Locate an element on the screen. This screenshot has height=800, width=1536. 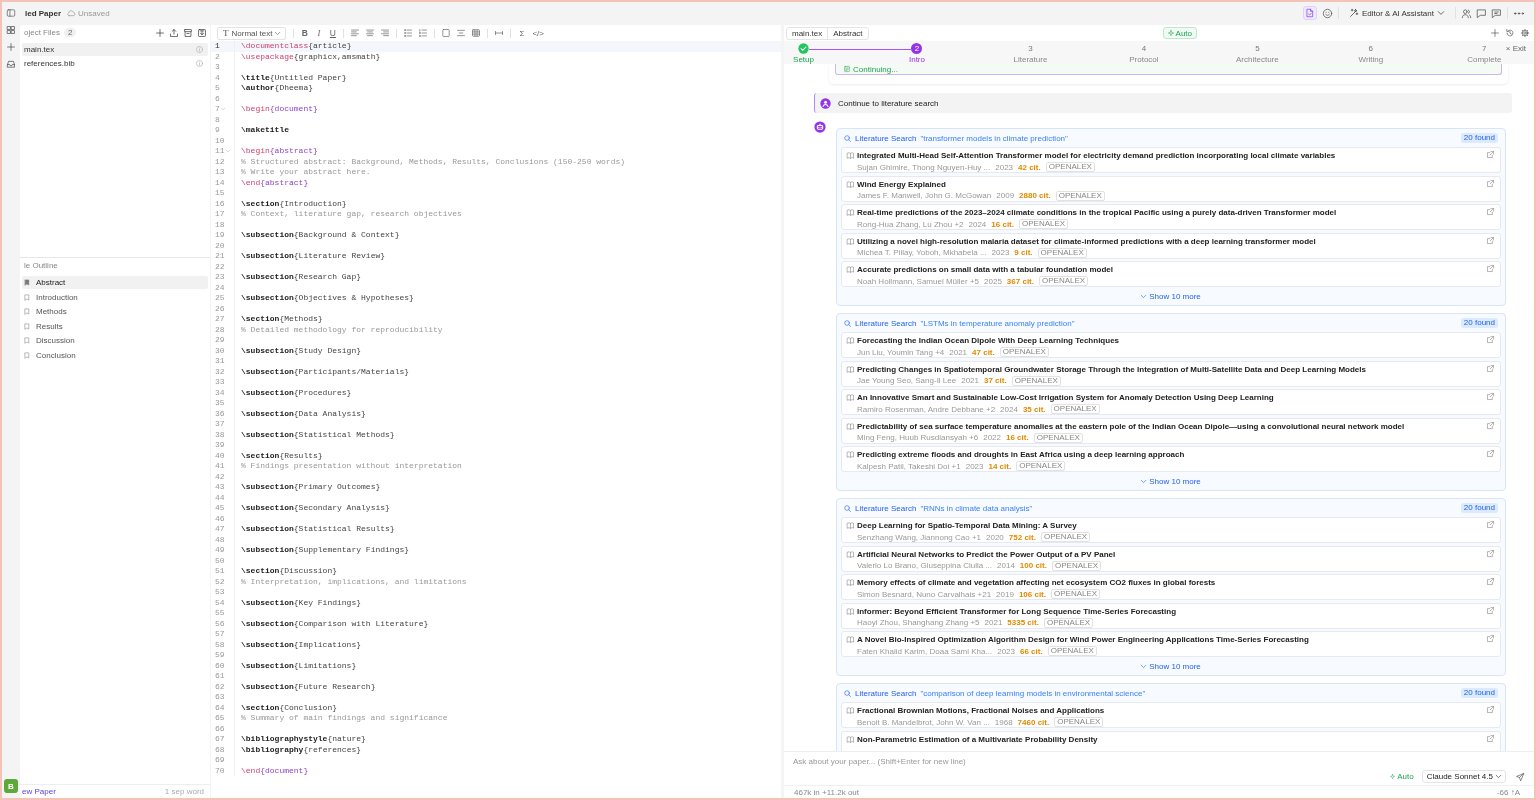
underline-button: U is located at coordinates (333, 33).